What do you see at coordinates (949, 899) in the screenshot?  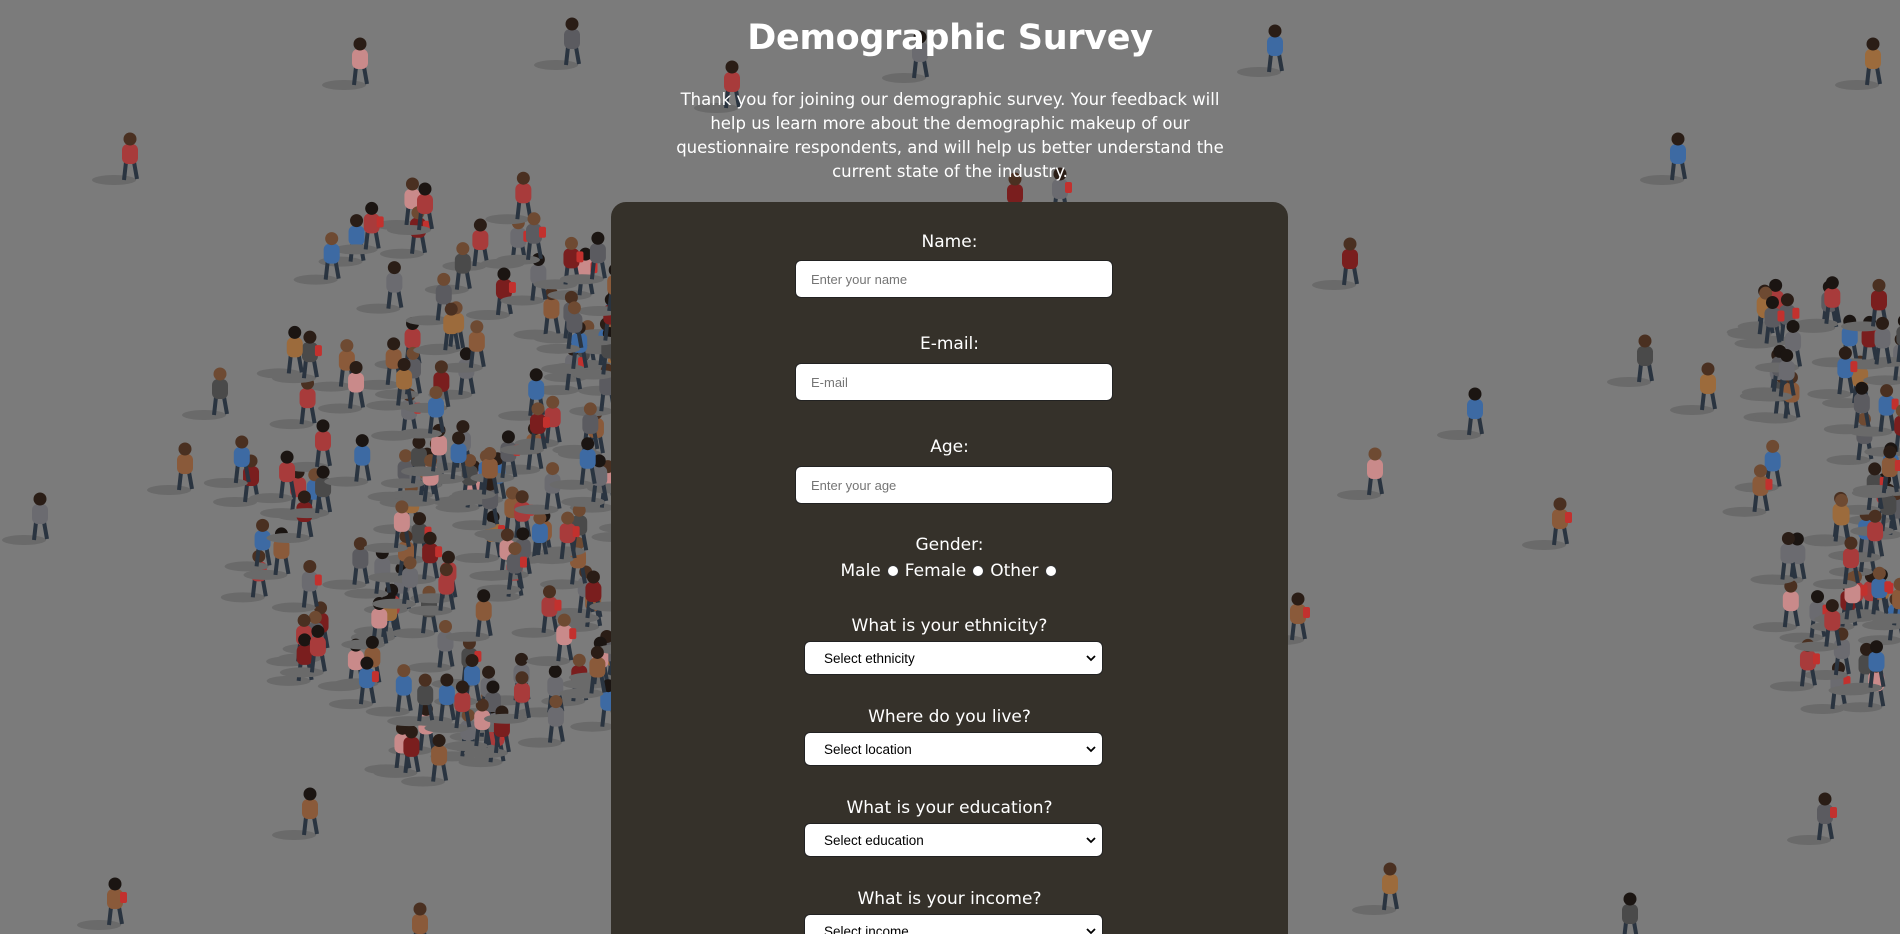 I see `income-label: What is your income?` at bounding box center [949, 899].